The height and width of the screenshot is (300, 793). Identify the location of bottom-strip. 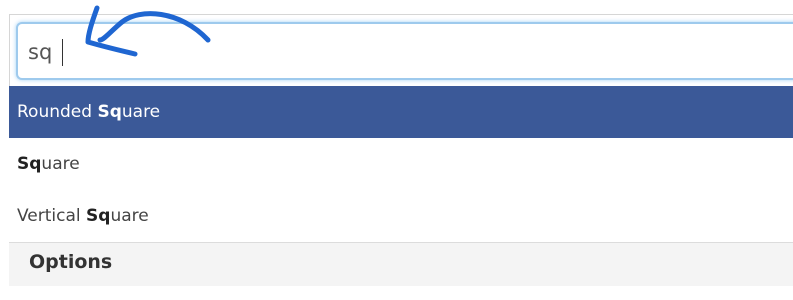
(396, 293).